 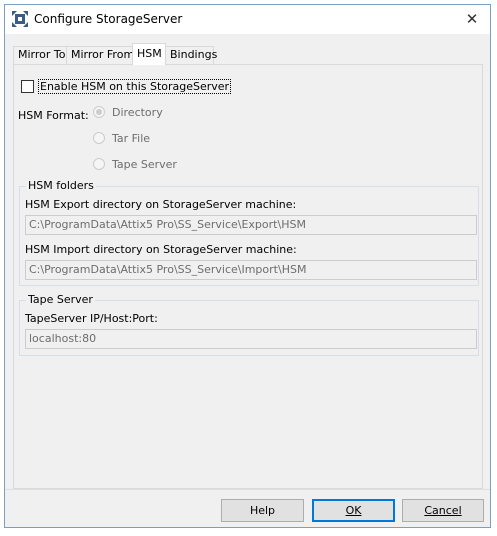 I want to click on tab-mirror-from: Mirror From, so click(x=100, y=55).